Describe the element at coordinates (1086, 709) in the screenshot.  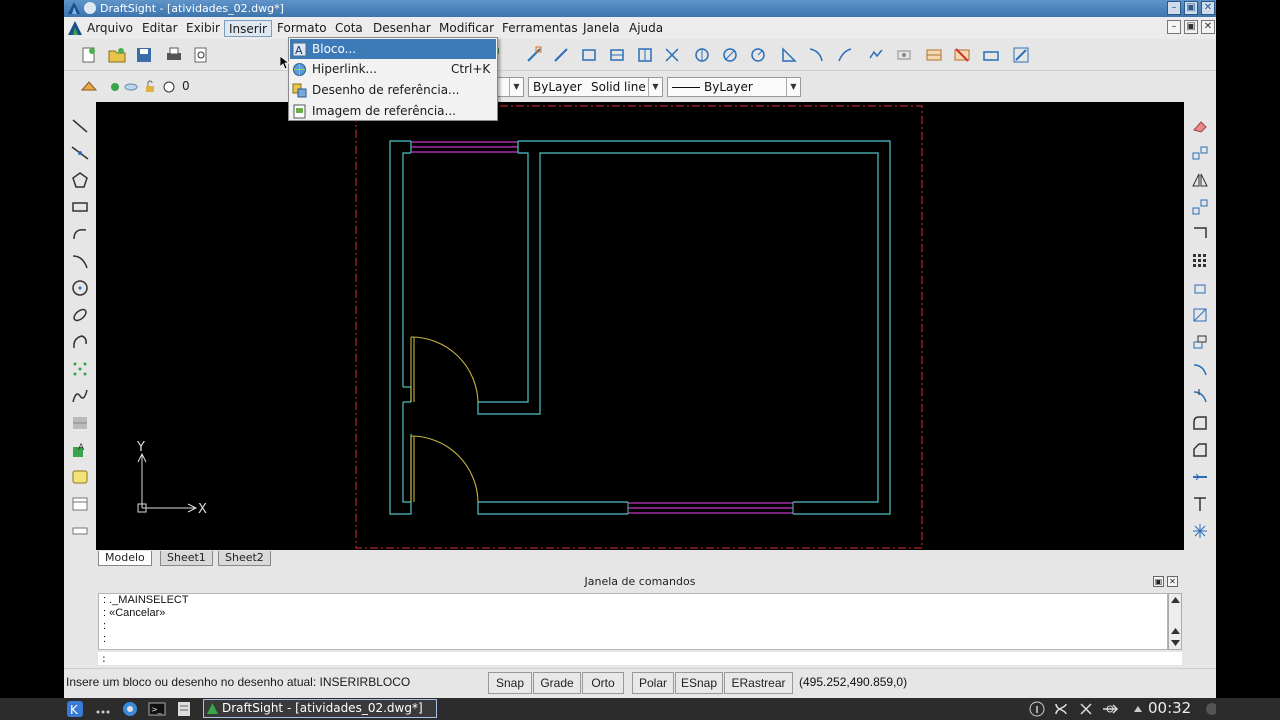
I see `bluetooth-tray-icon` at that location.